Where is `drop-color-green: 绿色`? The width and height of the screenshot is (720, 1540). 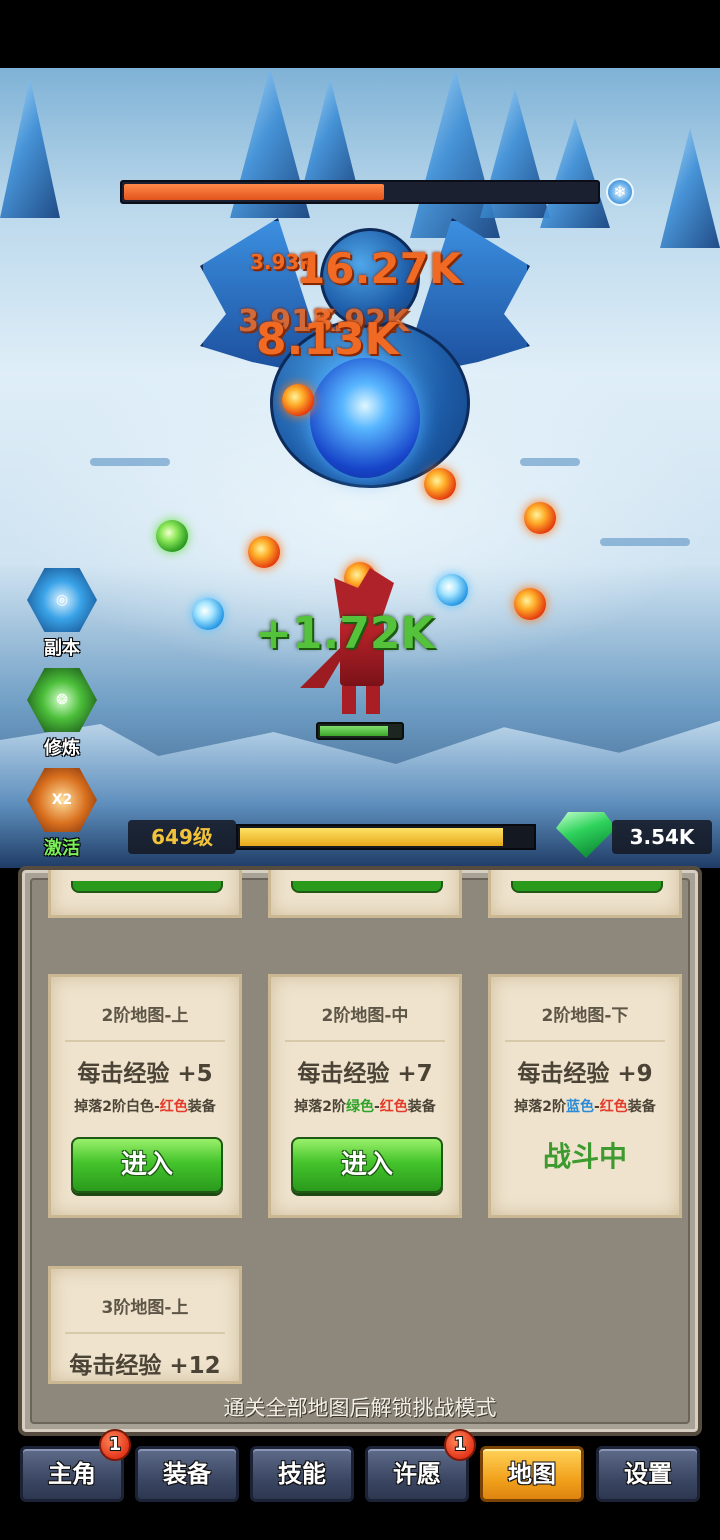 drop-color-green: 绿色 is located at coordinates (359, 1107).